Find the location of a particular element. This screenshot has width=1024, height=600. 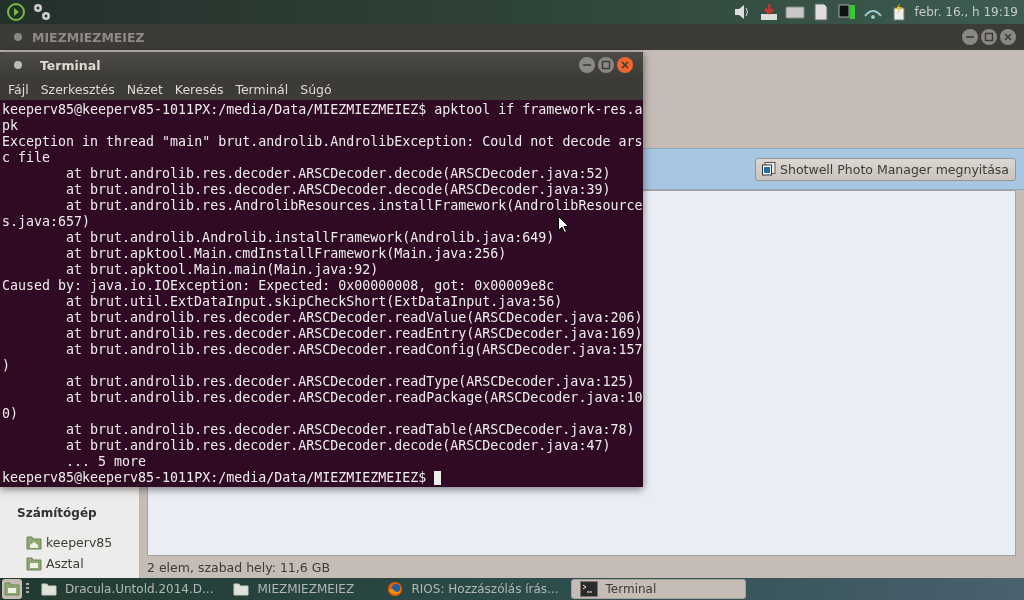

photos-icon is located at coordinates (769, 169).